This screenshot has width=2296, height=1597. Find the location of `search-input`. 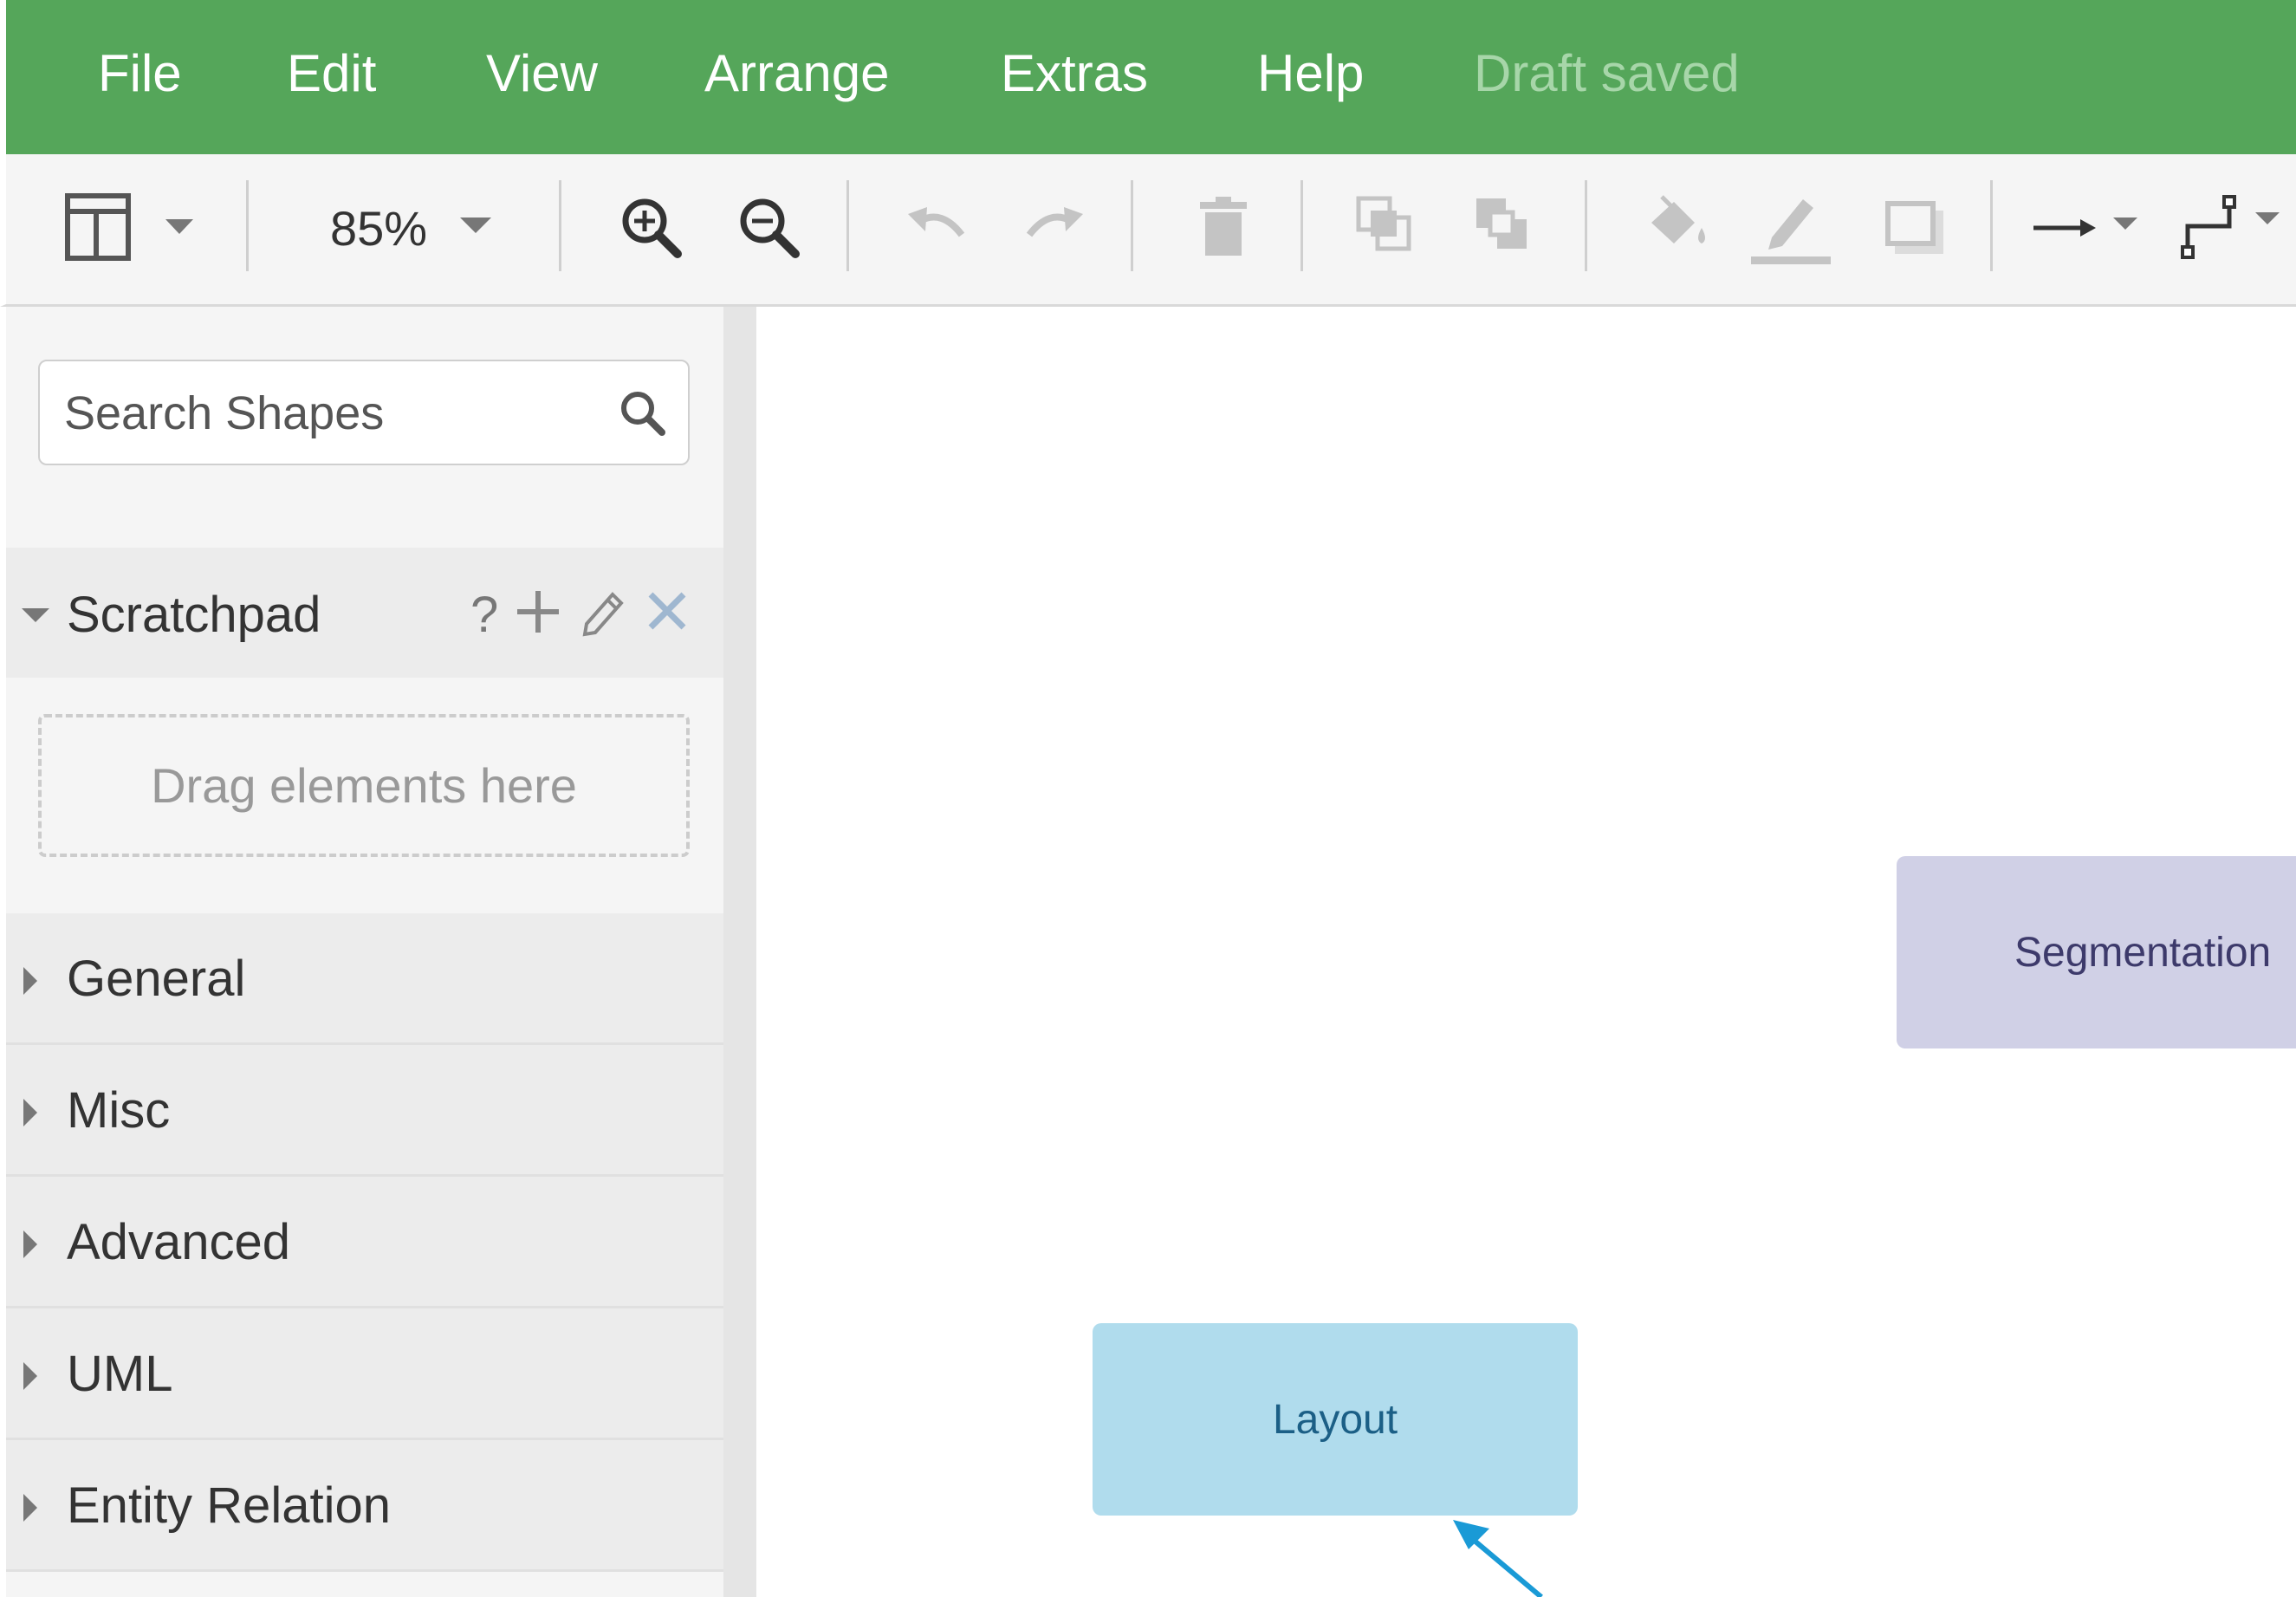

search-input is located at coordinates (341, 413).